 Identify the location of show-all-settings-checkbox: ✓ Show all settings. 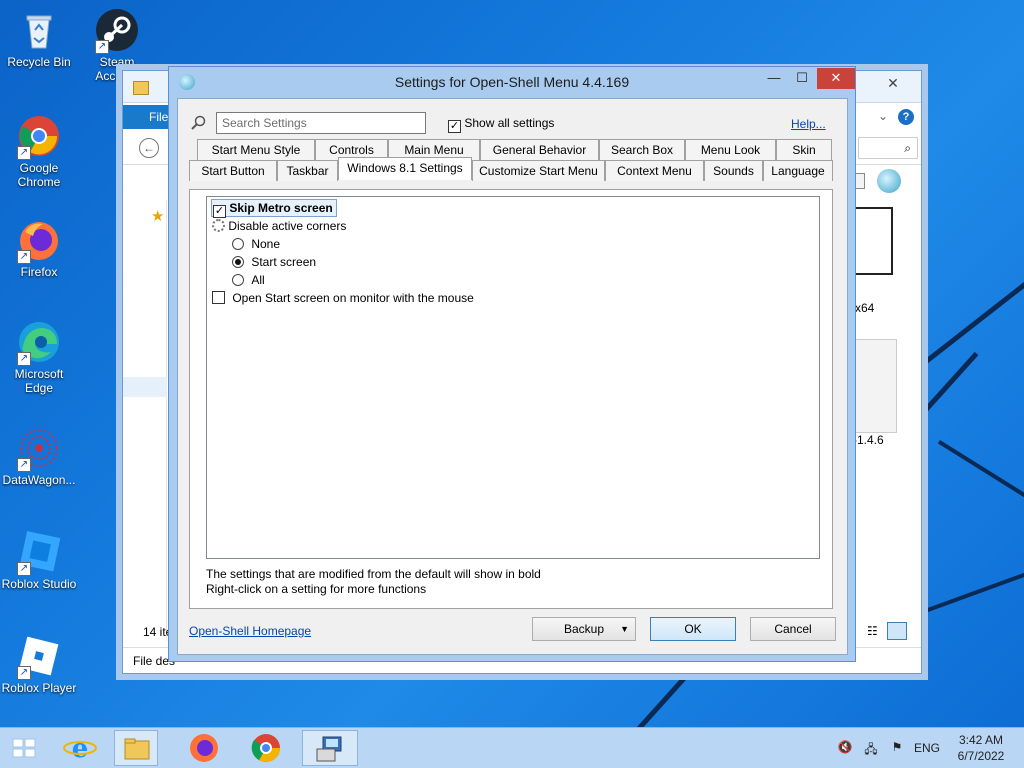
(501, 124).